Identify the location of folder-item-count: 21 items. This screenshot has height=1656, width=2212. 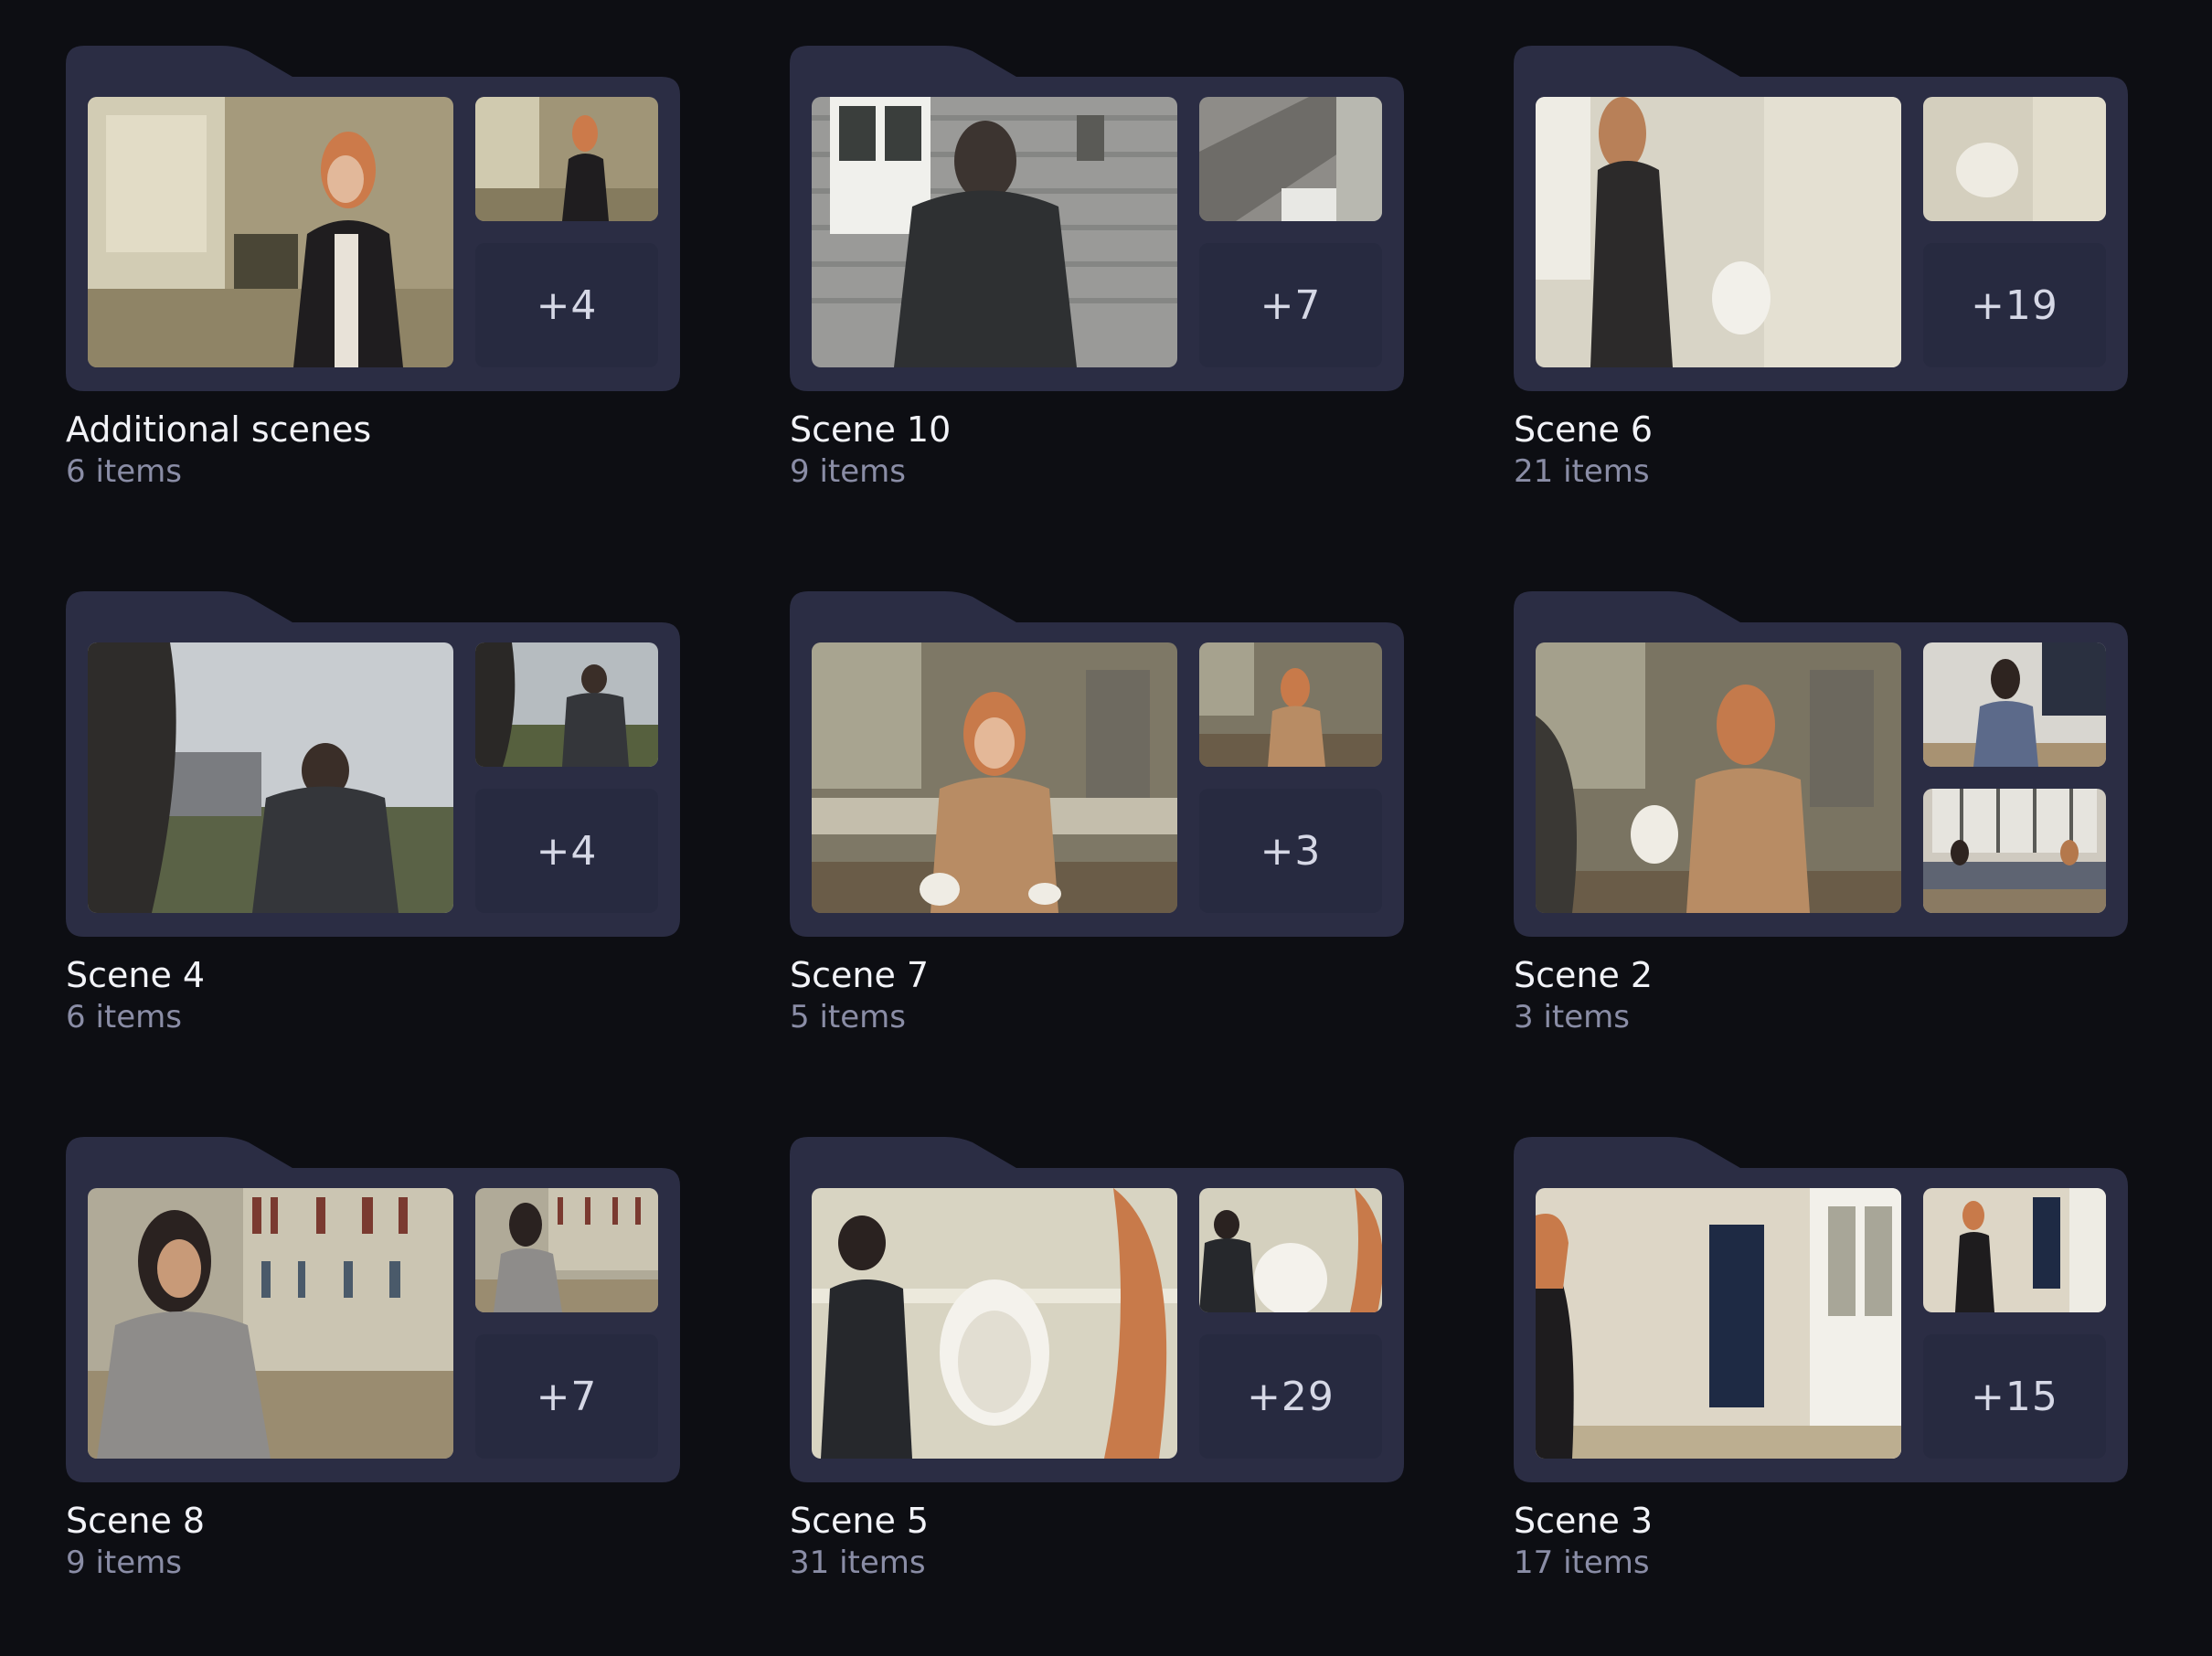
(1582, 471).